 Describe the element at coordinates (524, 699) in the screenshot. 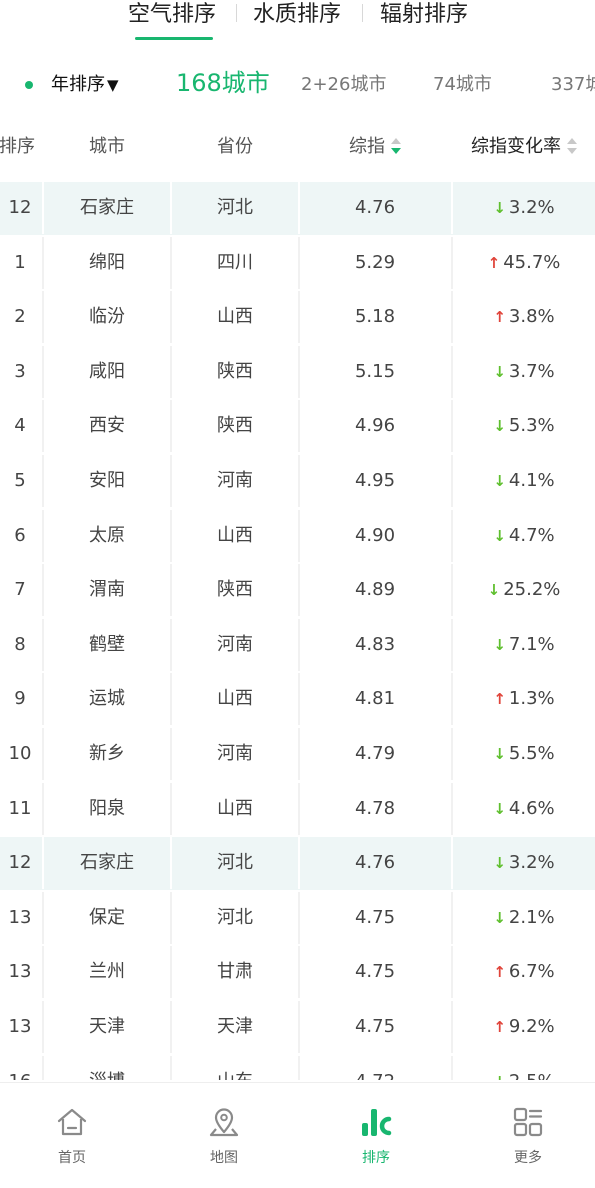

I see `cell-change: ↑ 1.3%` at that location.